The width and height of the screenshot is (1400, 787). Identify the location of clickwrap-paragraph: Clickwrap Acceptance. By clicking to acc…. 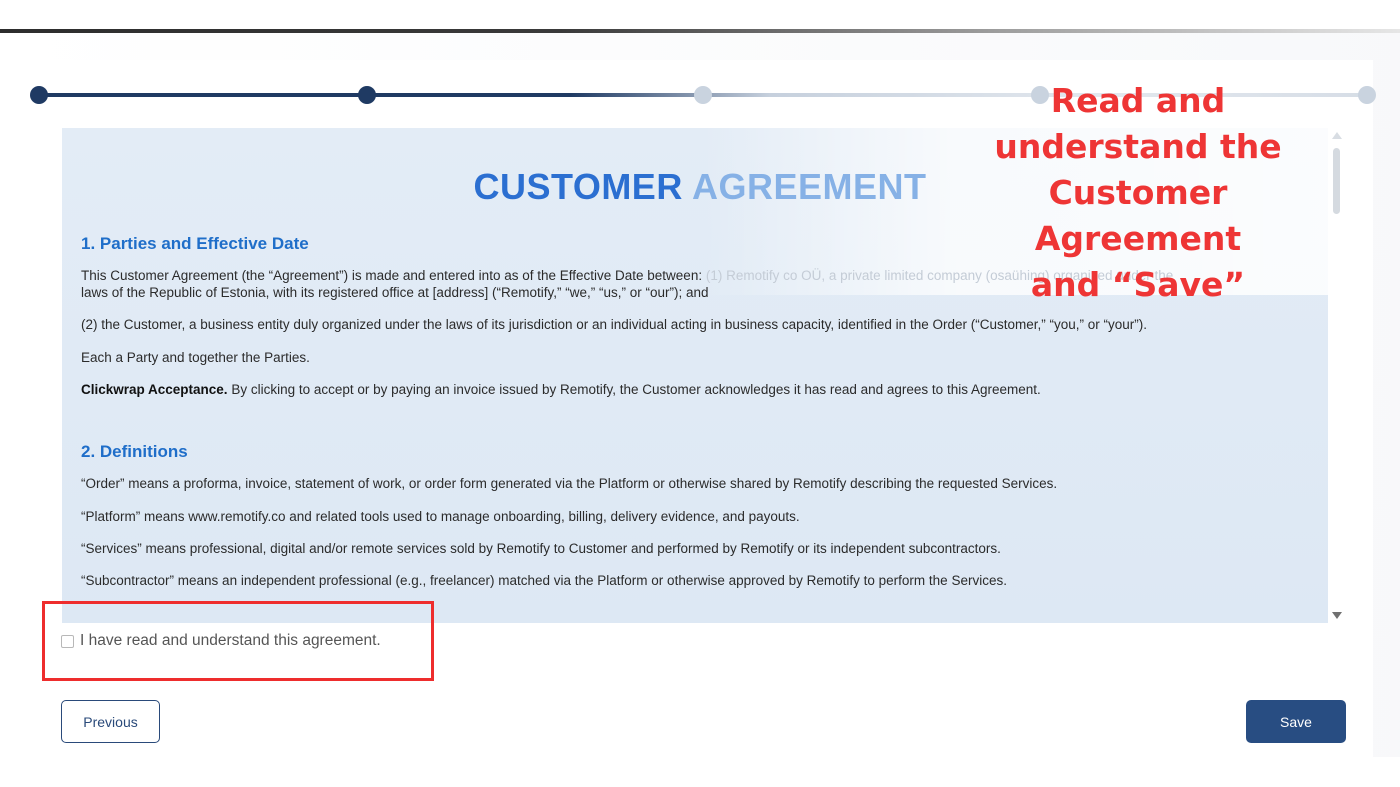
(686, 389).